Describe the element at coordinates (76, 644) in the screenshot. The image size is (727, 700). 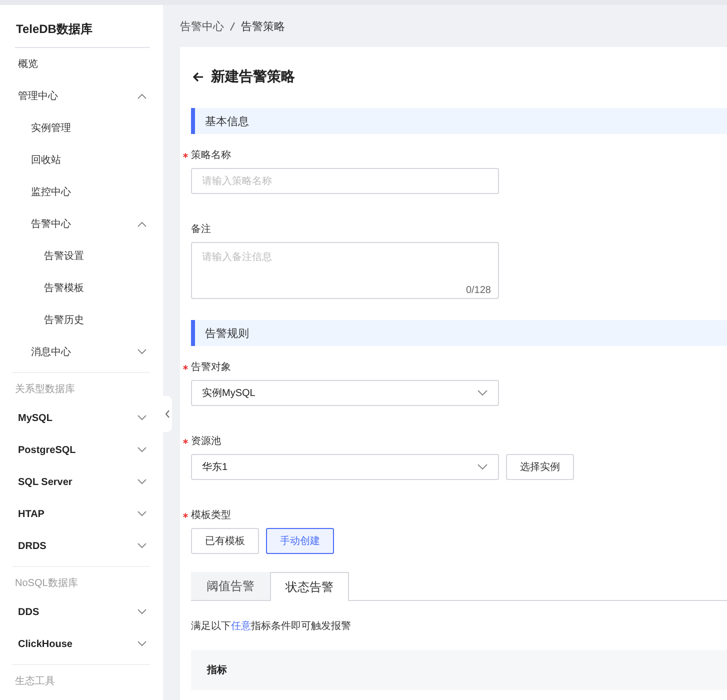
I see `sidebar-item: ClickHouse` at that location.